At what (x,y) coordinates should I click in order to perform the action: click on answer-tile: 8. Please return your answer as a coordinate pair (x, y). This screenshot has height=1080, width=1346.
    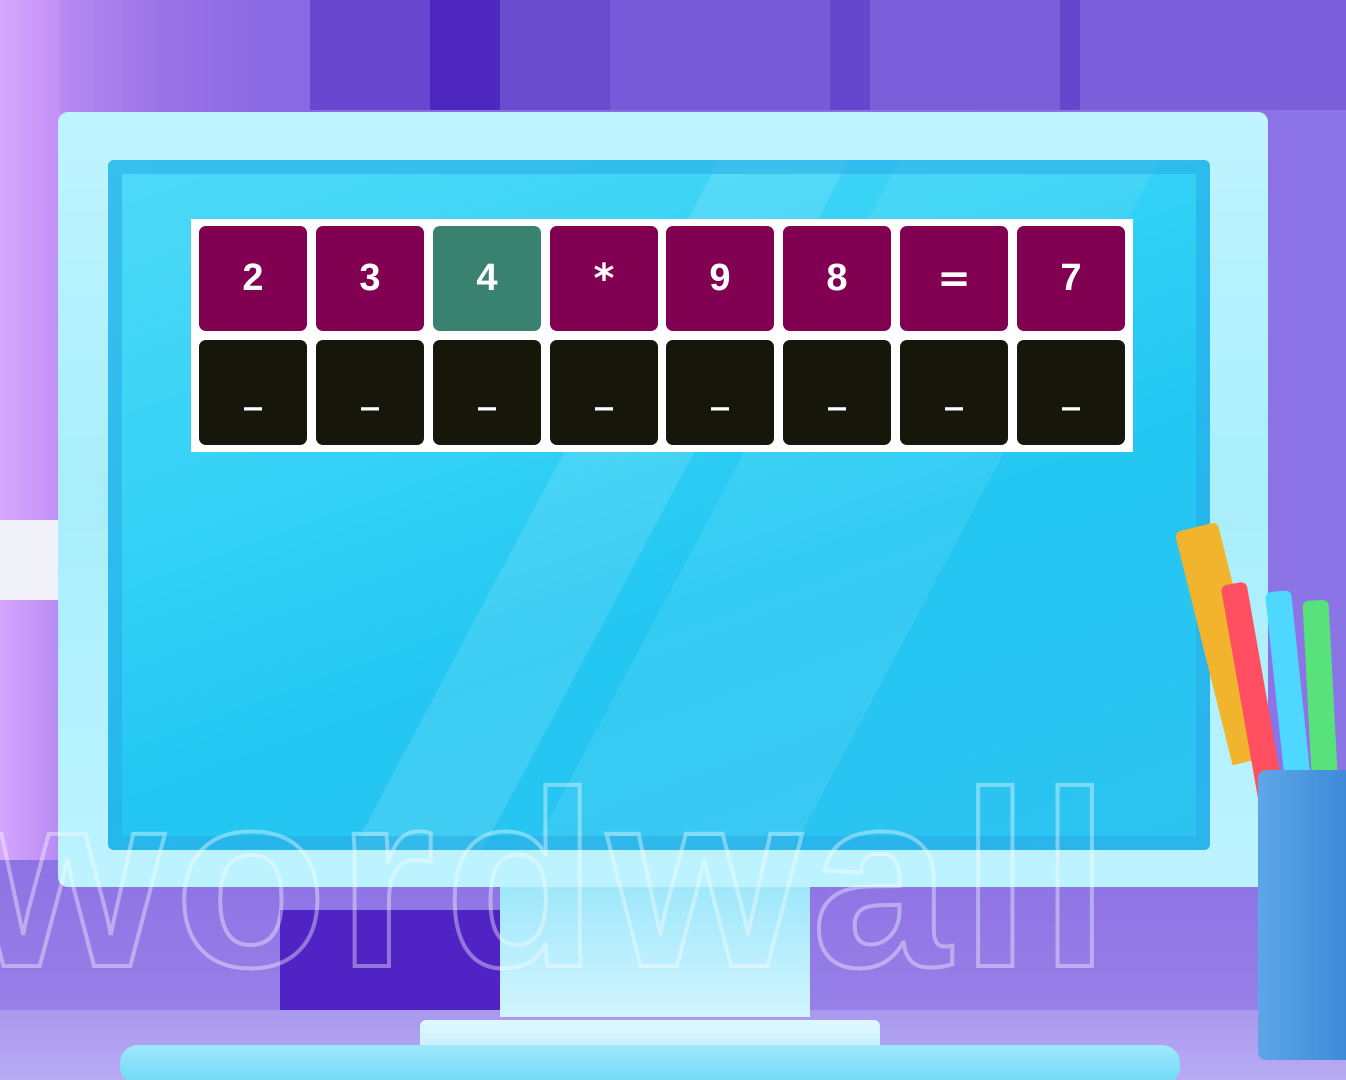
    Looking at the image, I should click on (837, 278).